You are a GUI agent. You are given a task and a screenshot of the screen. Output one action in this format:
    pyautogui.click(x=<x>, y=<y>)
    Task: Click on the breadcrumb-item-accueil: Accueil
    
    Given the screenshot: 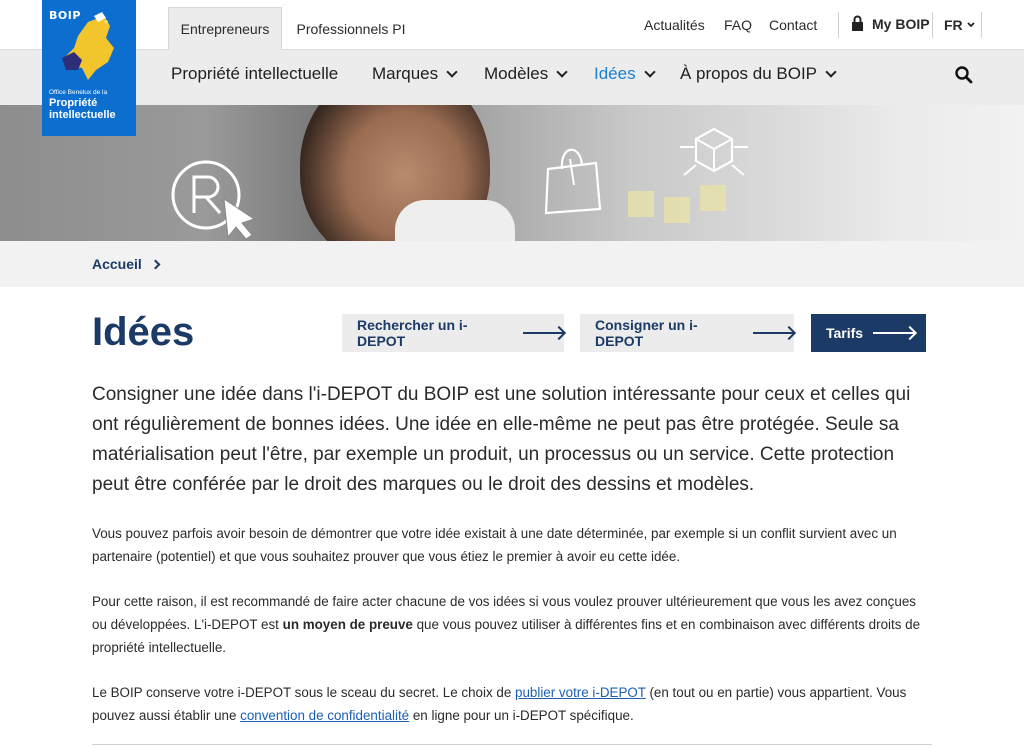 What is the action you would take?
    pyautogui.click(x=126, y=264)
    